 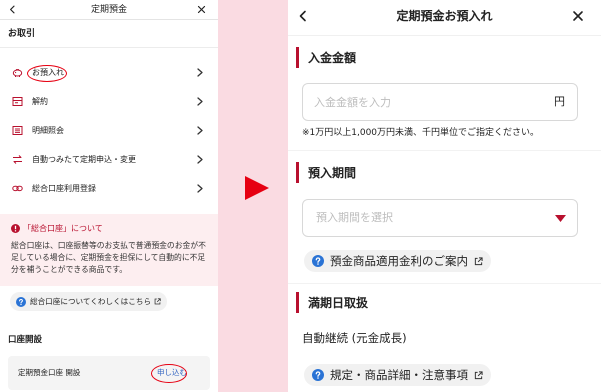 I want to click on amount-input, so click(x=423, y=102).